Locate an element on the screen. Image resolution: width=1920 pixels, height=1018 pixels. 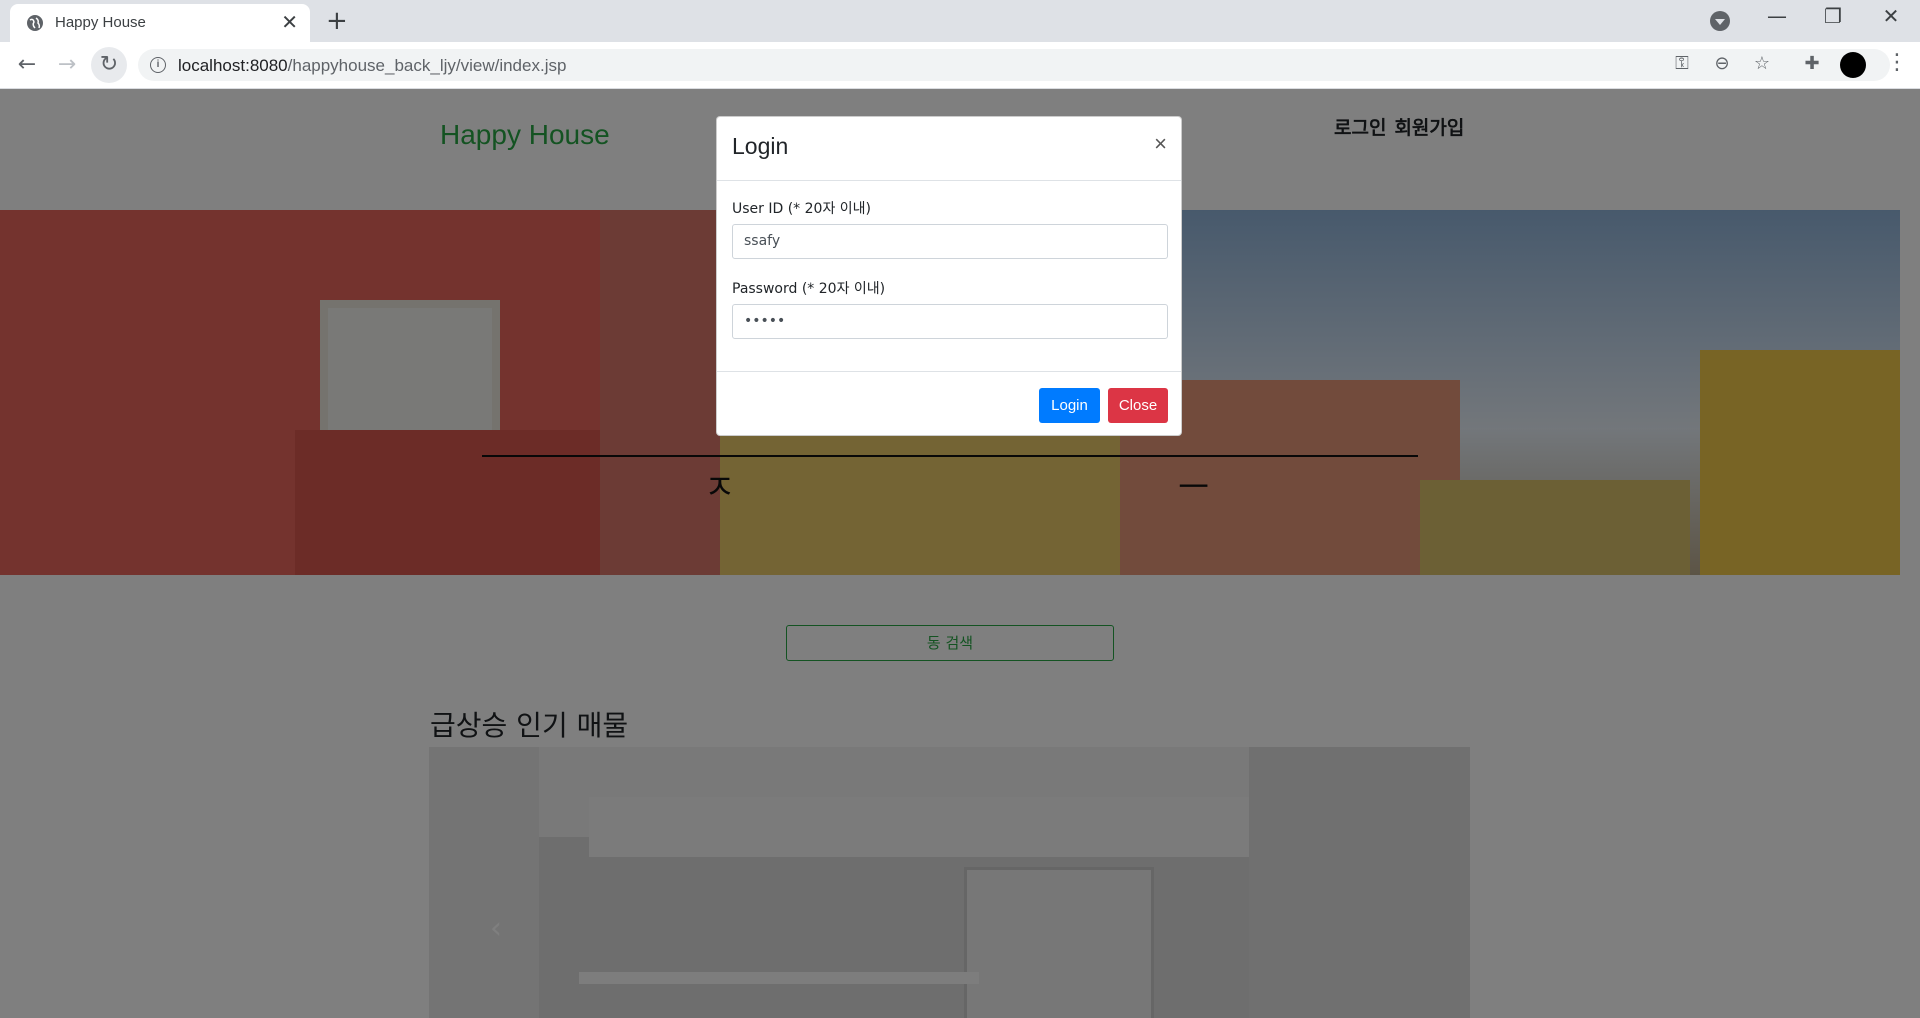
modal-close-icon: × is located at coordinates (1160, 144).